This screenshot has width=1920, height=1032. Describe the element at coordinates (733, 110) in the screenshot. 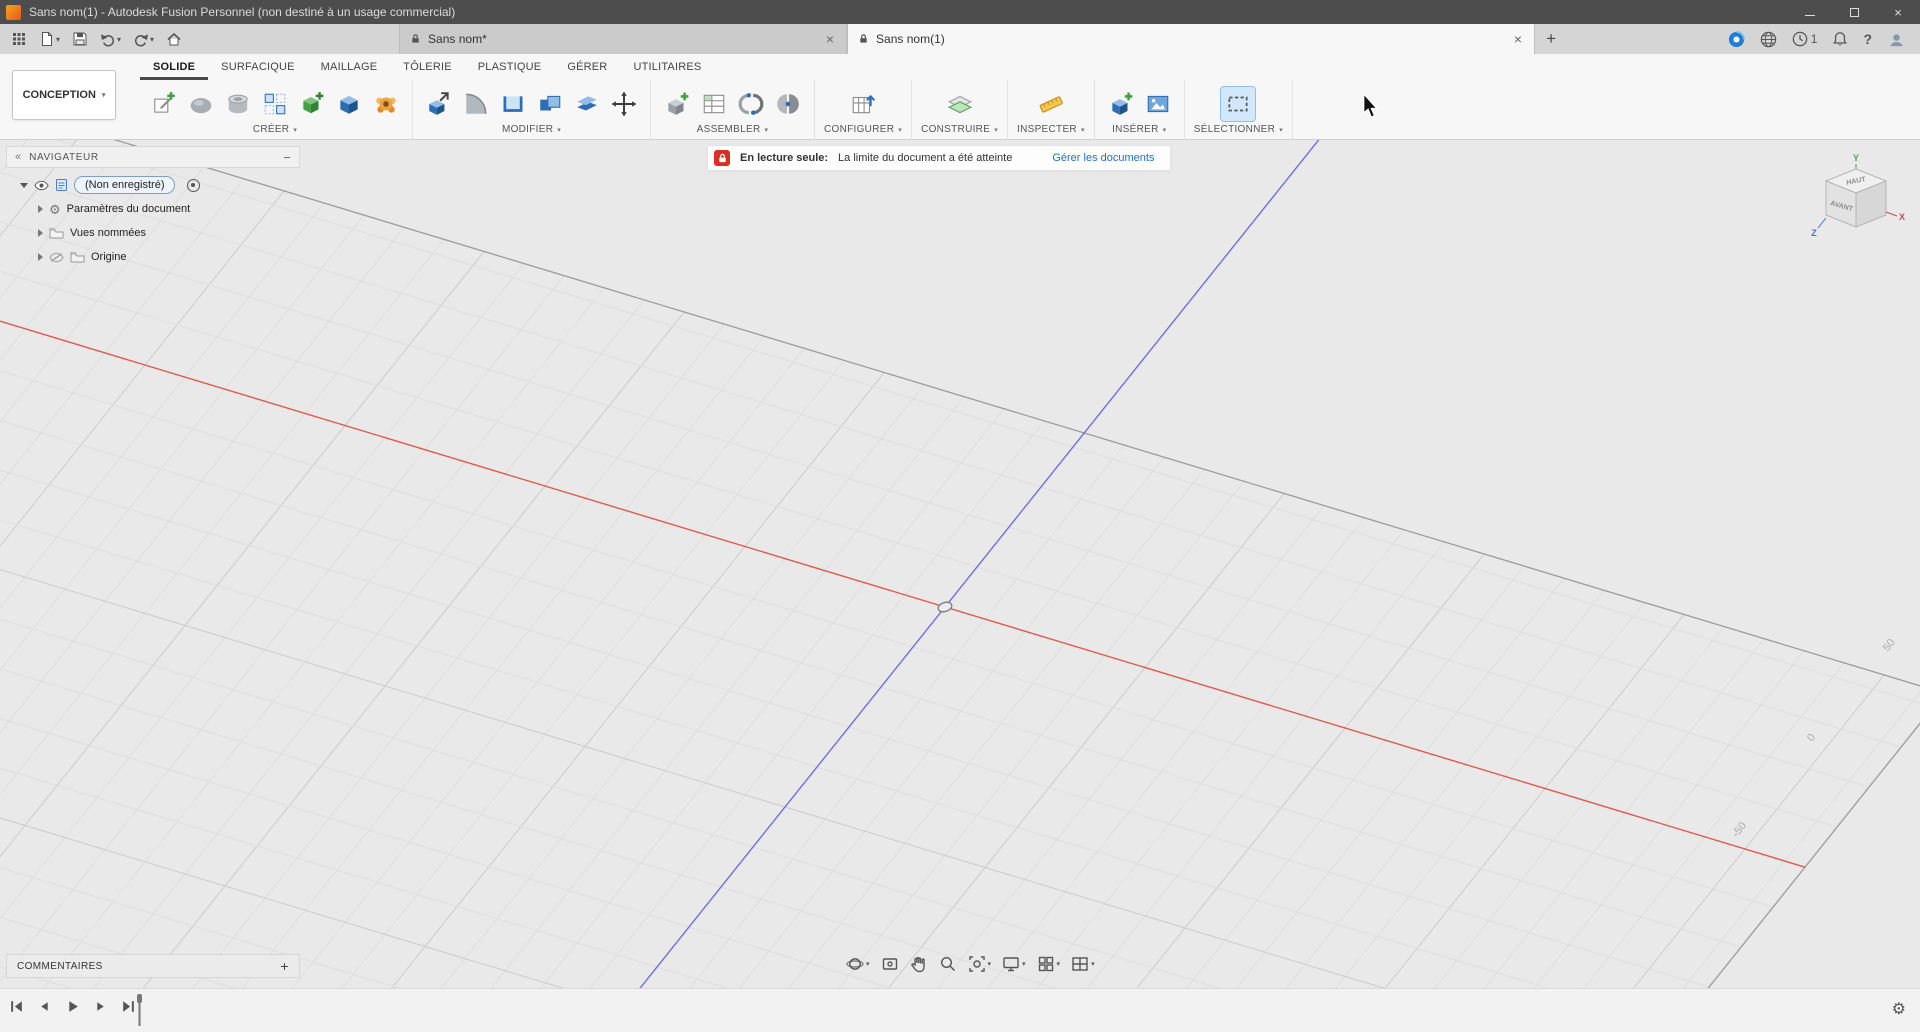

I see `ribbon-group-assembler: ASSEMBLER ▾` at that location.